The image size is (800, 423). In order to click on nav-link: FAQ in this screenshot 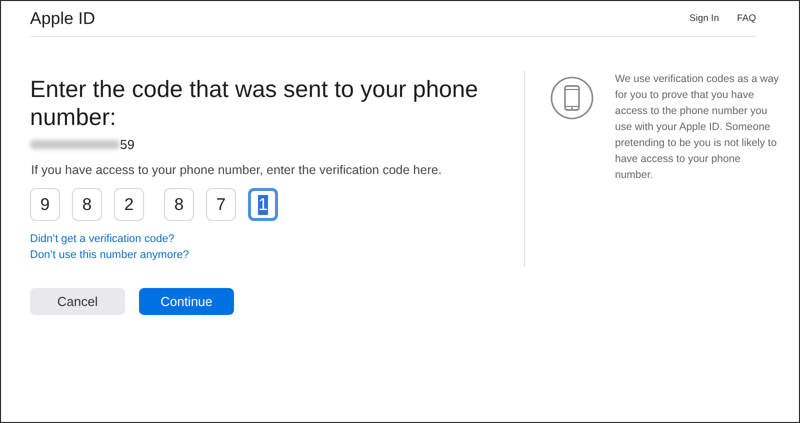, I will do `click(746, 18)`.